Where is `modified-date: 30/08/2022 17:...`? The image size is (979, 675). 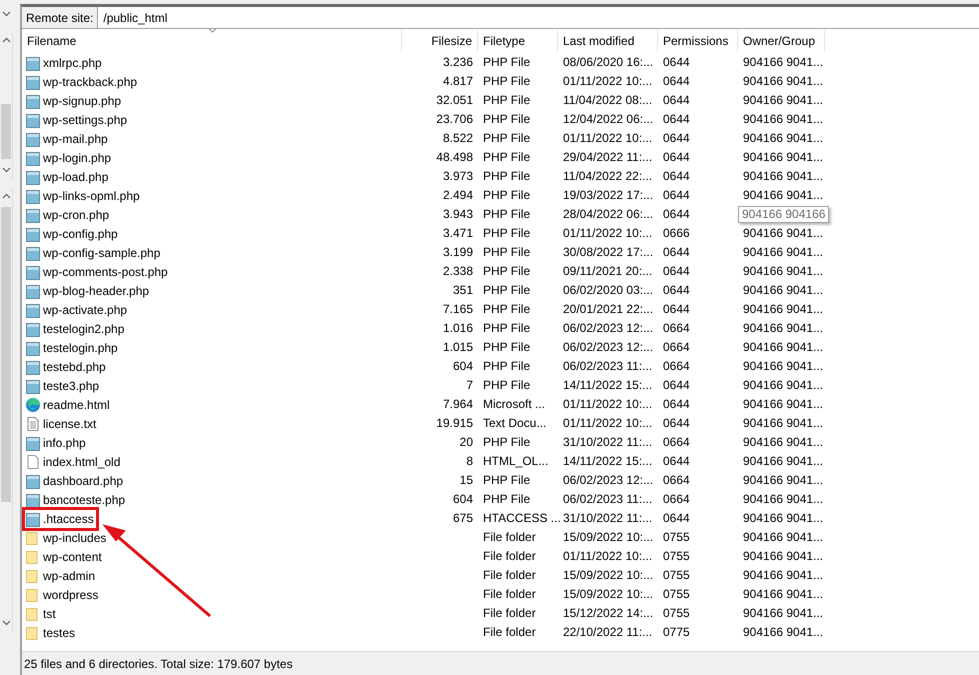 modified-date: 30/08/2022 17:... is located at coordinates (608, 252).